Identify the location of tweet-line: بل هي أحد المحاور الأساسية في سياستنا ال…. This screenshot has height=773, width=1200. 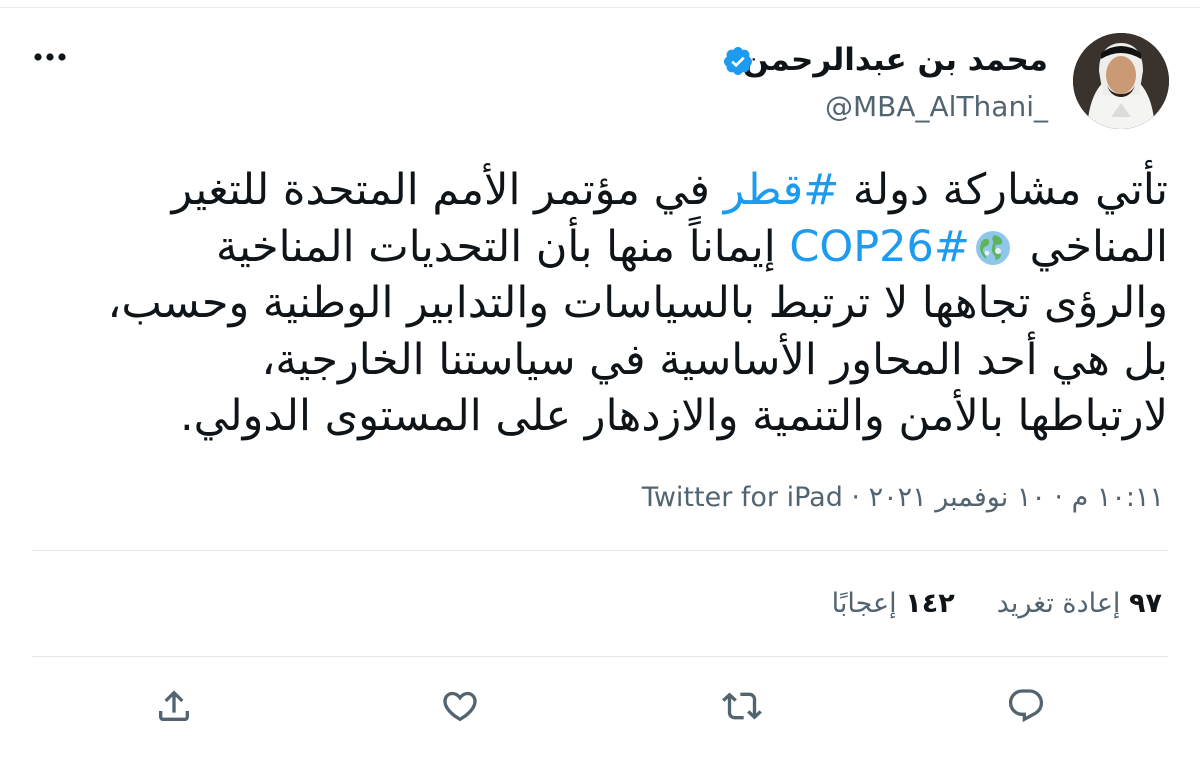
(714, 359).